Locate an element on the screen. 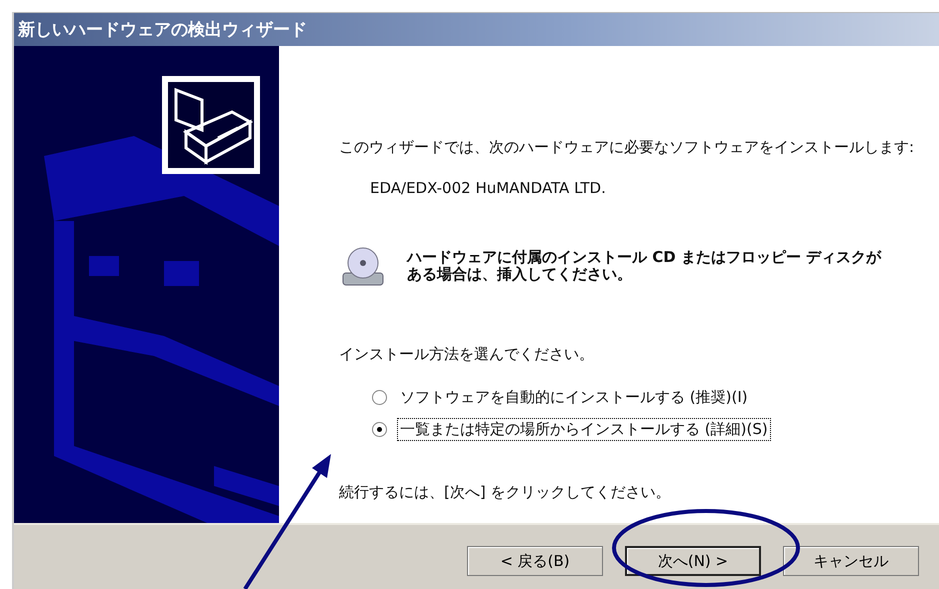  window-title: 新しいハードウェアの検出ウィザード is located at coordinates (162, 30).